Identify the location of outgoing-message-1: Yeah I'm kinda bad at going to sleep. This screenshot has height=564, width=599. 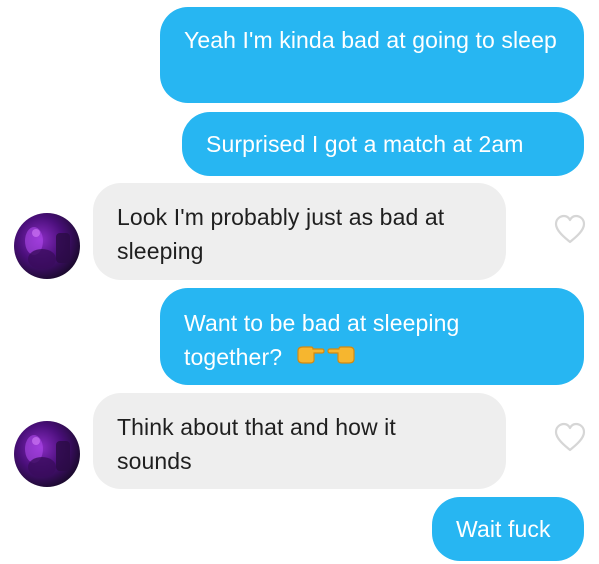
(372, 55).